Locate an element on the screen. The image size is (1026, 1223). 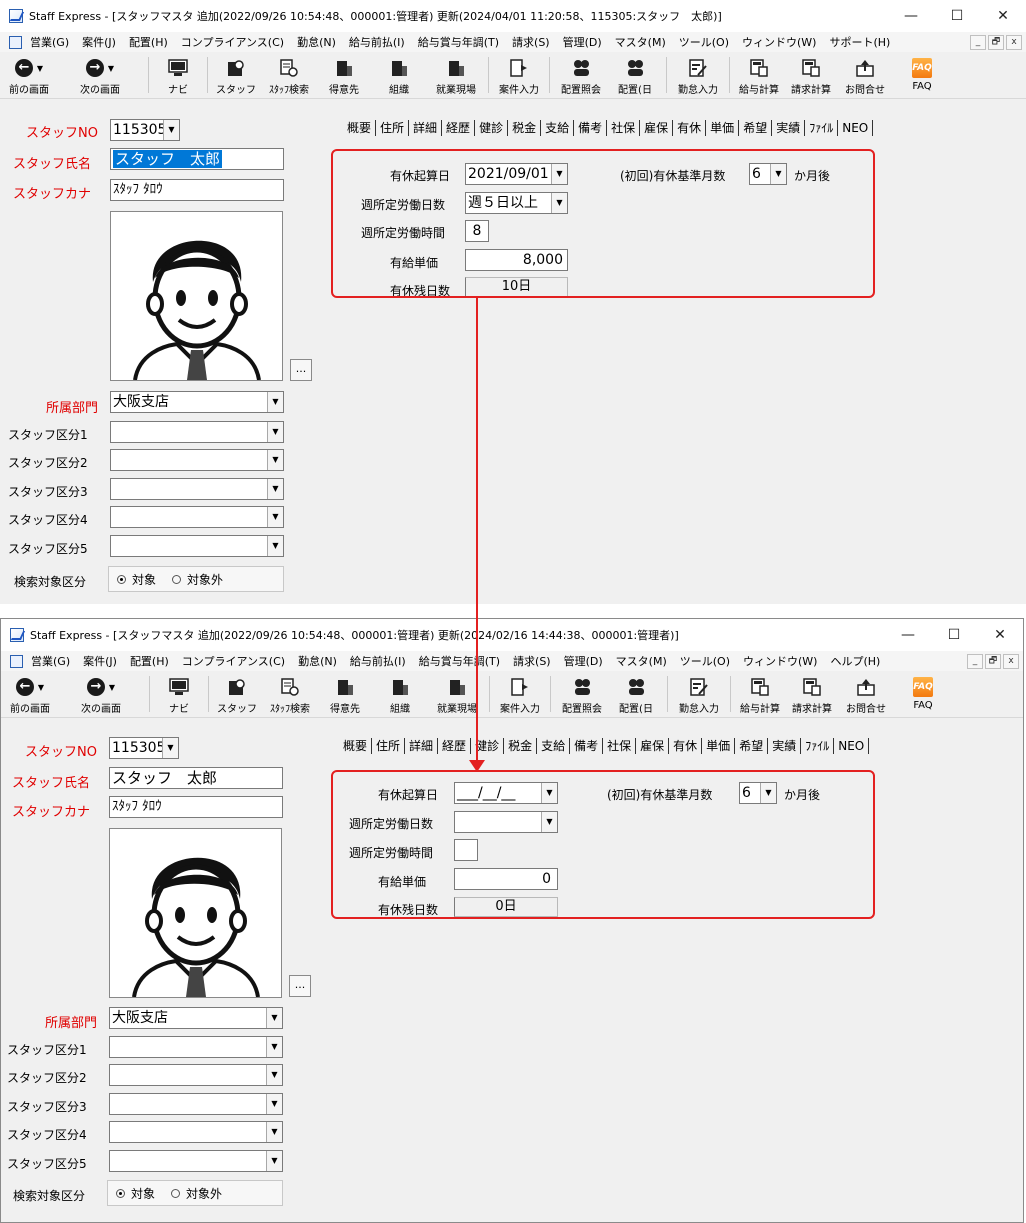
org-button: 組織 is located at coordinates (400, 694).